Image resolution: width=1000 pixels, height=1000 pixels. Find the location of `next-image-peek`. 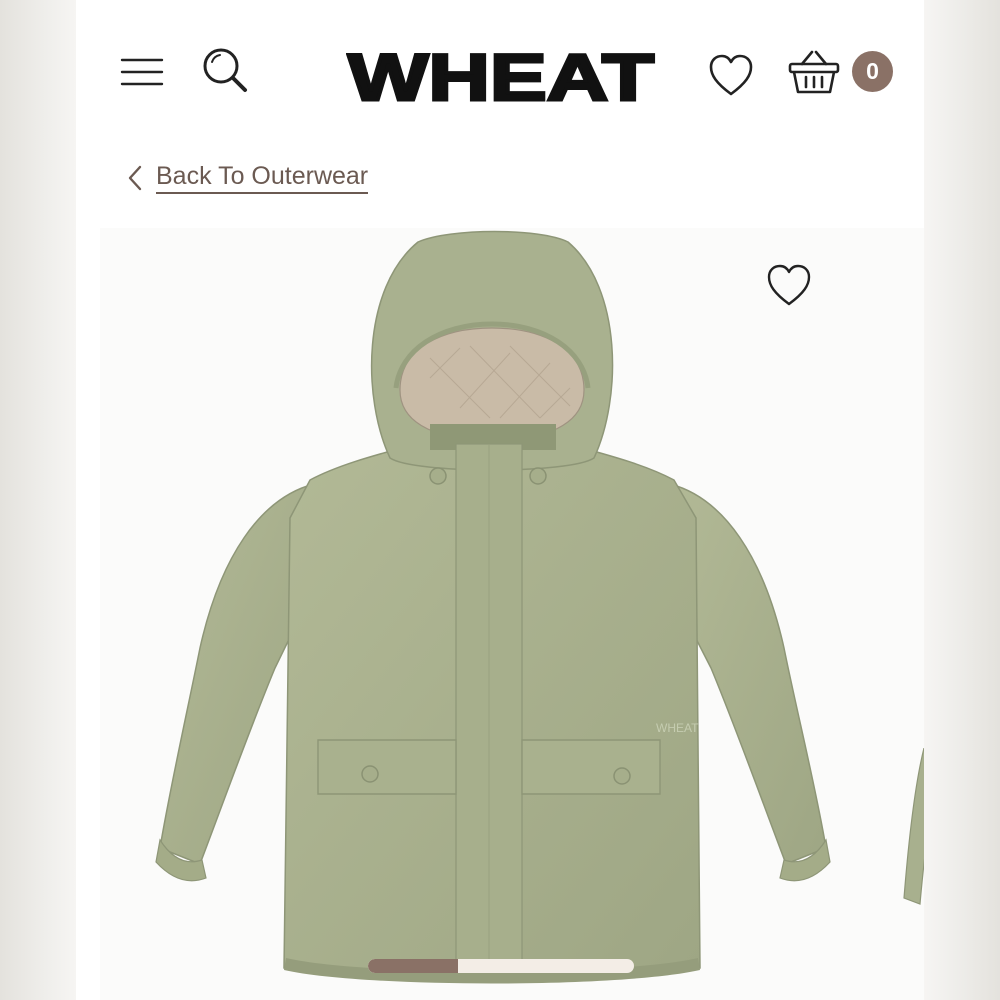

next-image-peek is located at coordinates (912, 848).